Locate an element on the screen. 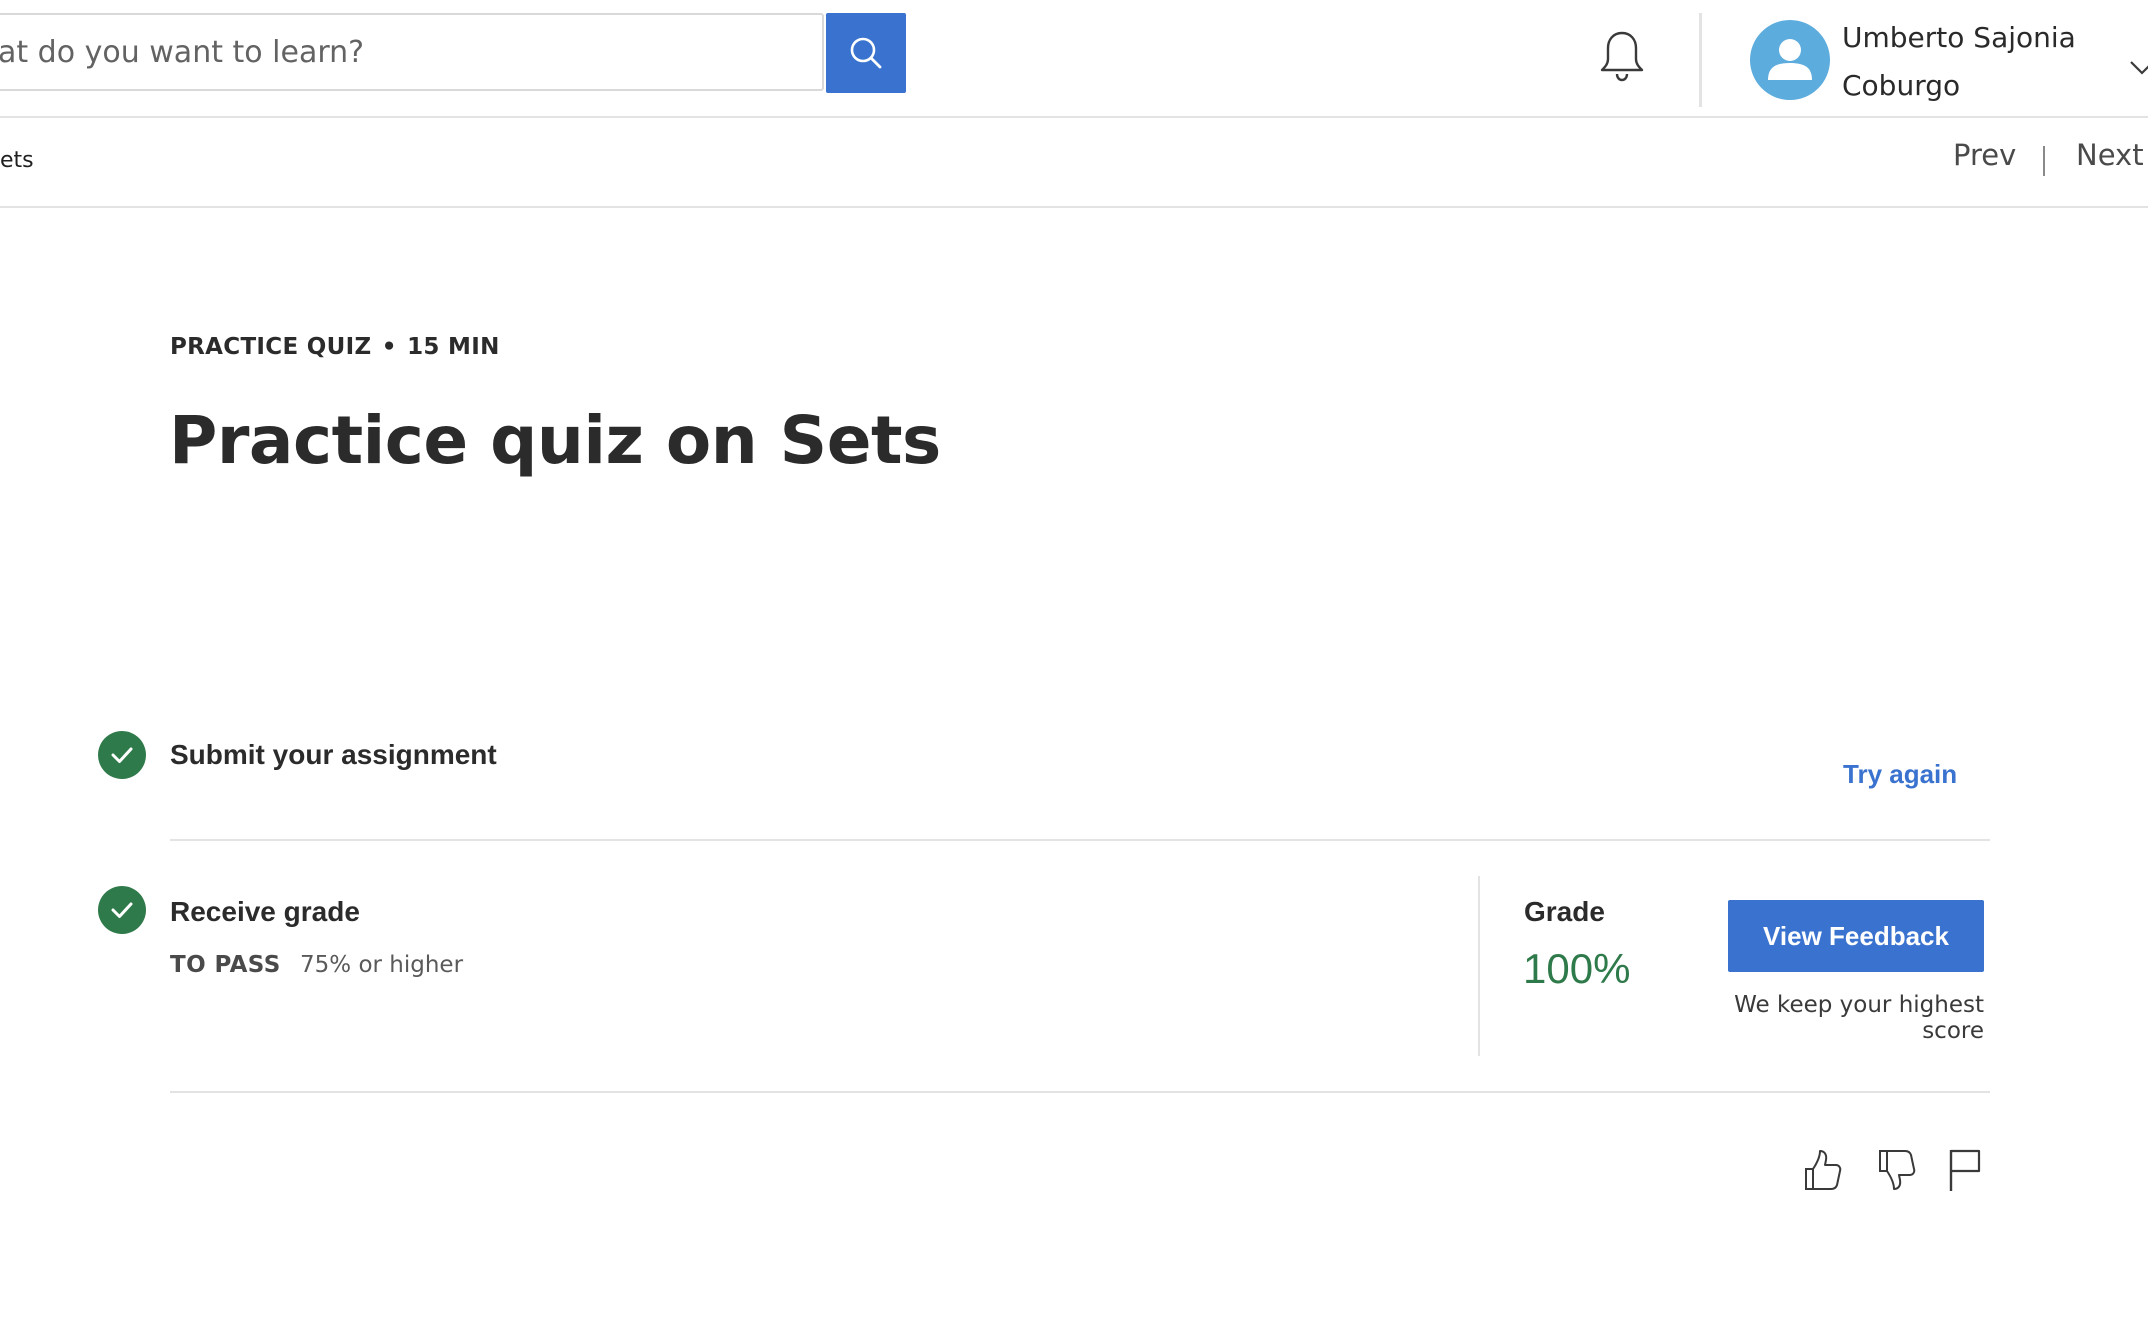 This screenshot has height=1330, width=2148. highest-score-note: We keep your highest score is located at coordinates (1859, 1018).